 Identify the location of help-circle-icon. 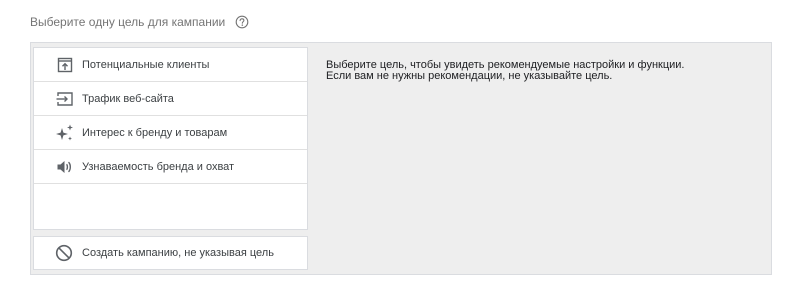
(242, 22).